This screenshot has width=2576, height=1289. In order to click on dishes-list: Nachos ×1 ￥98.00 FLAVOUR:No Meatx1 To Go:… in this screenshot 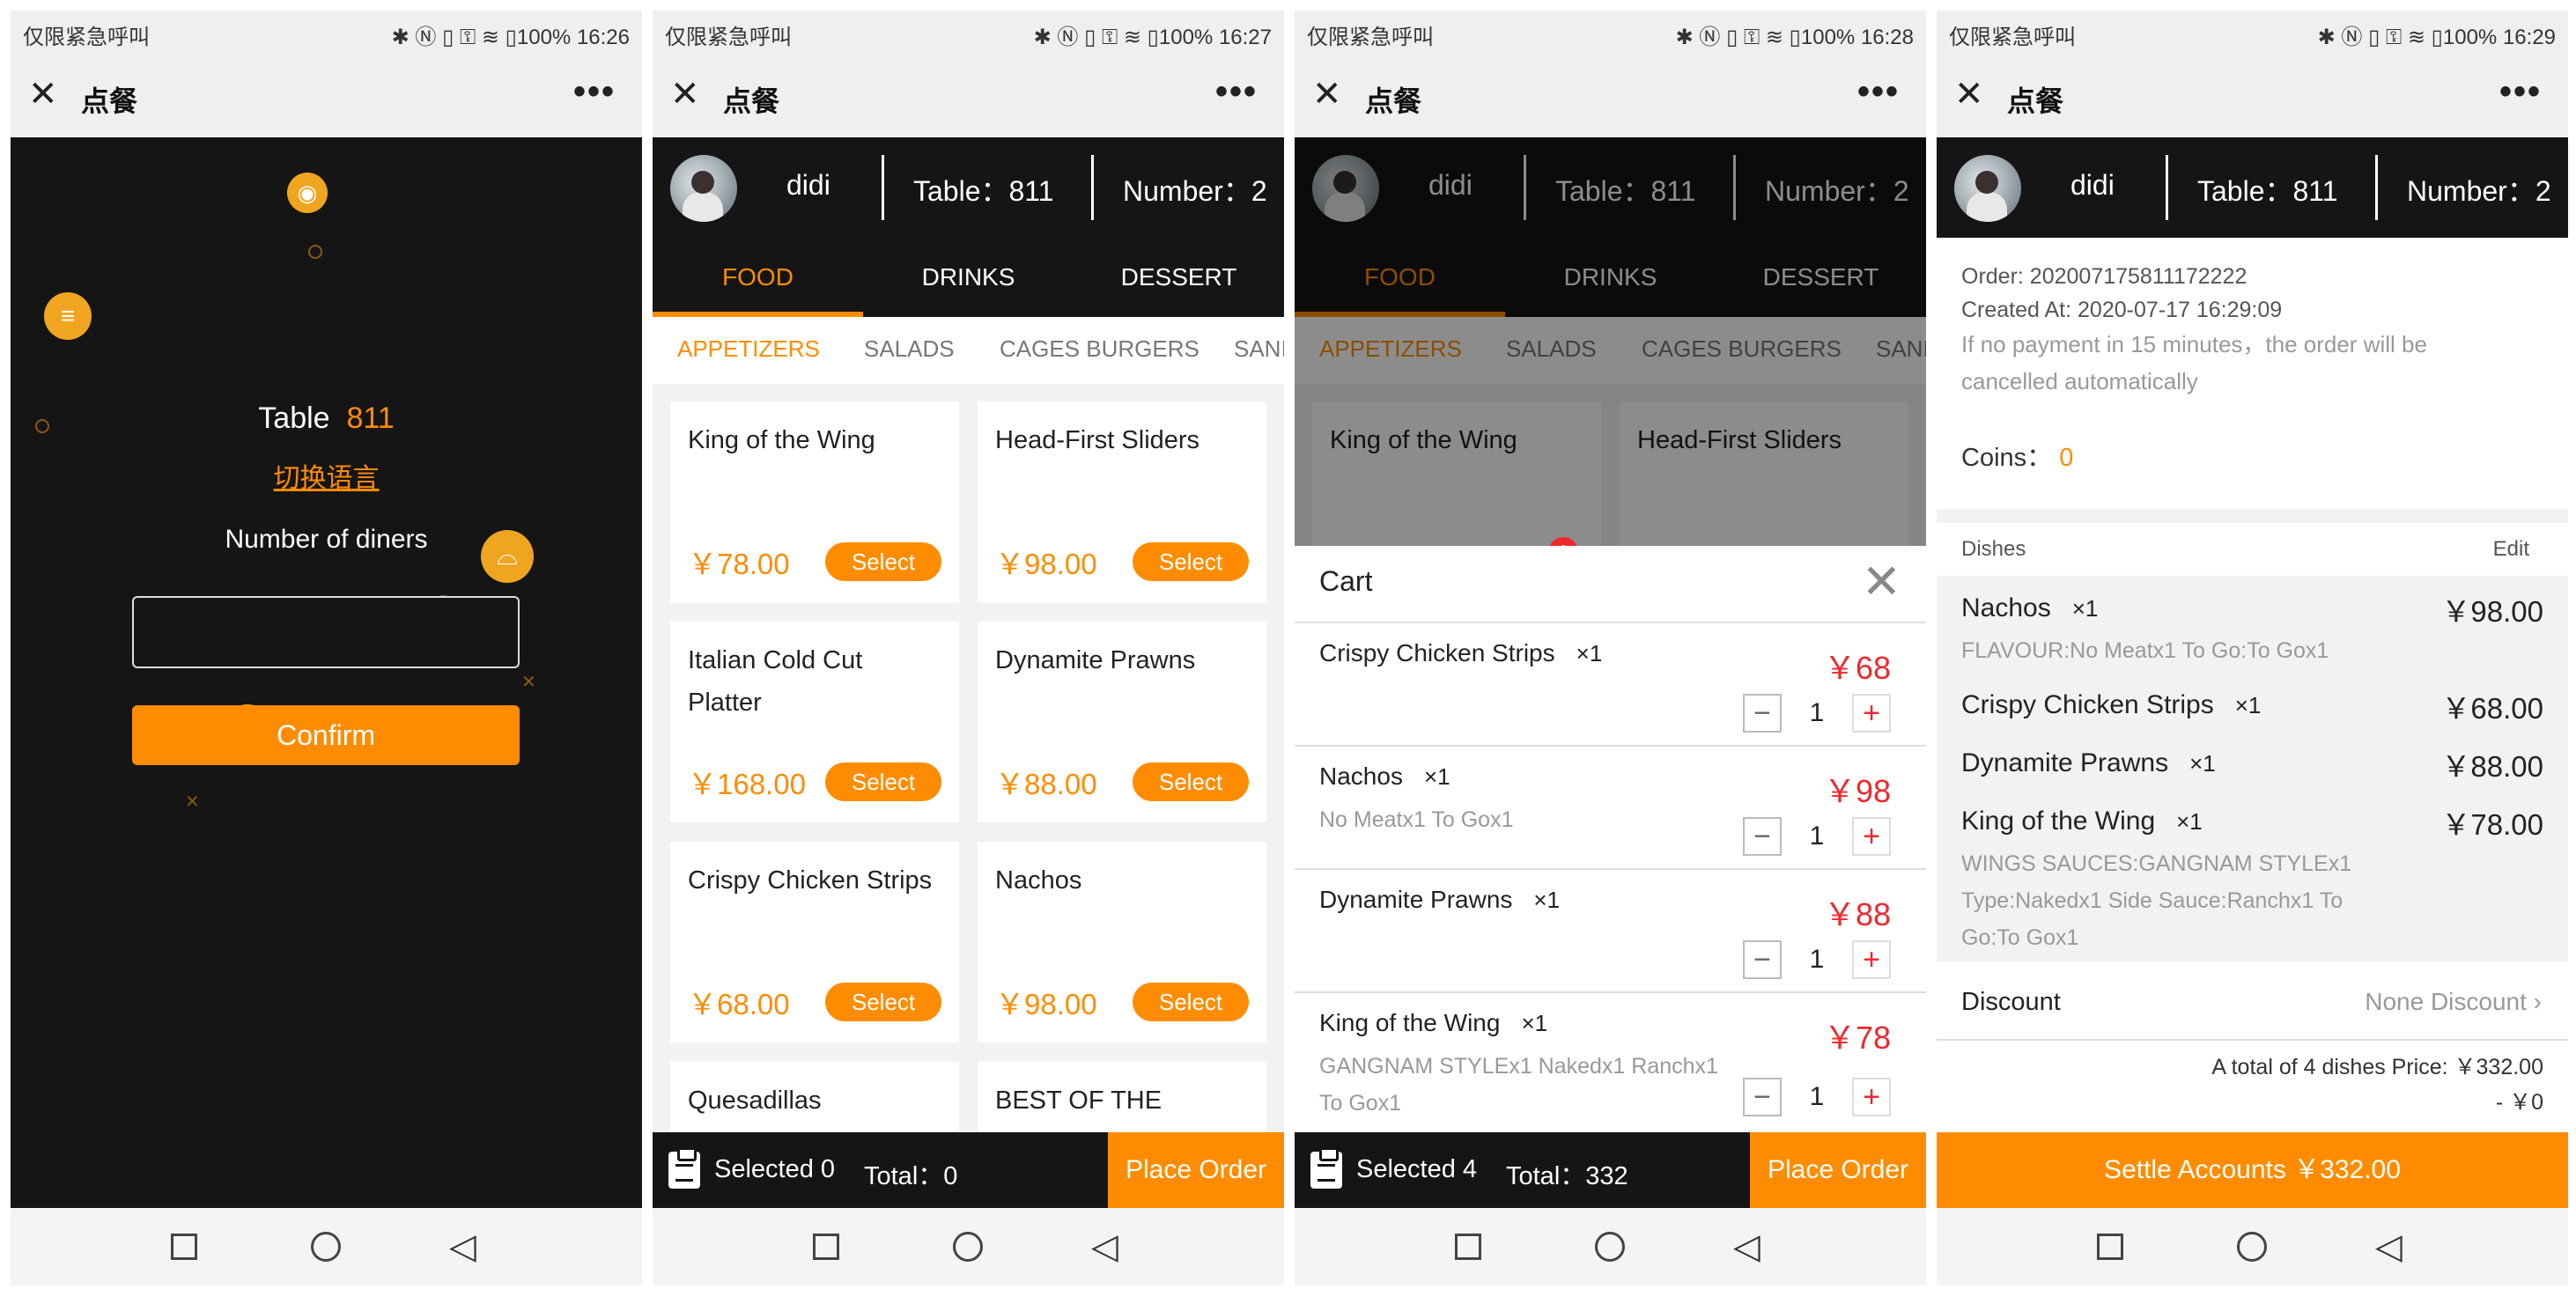, I will do `click(2252, 769)`.